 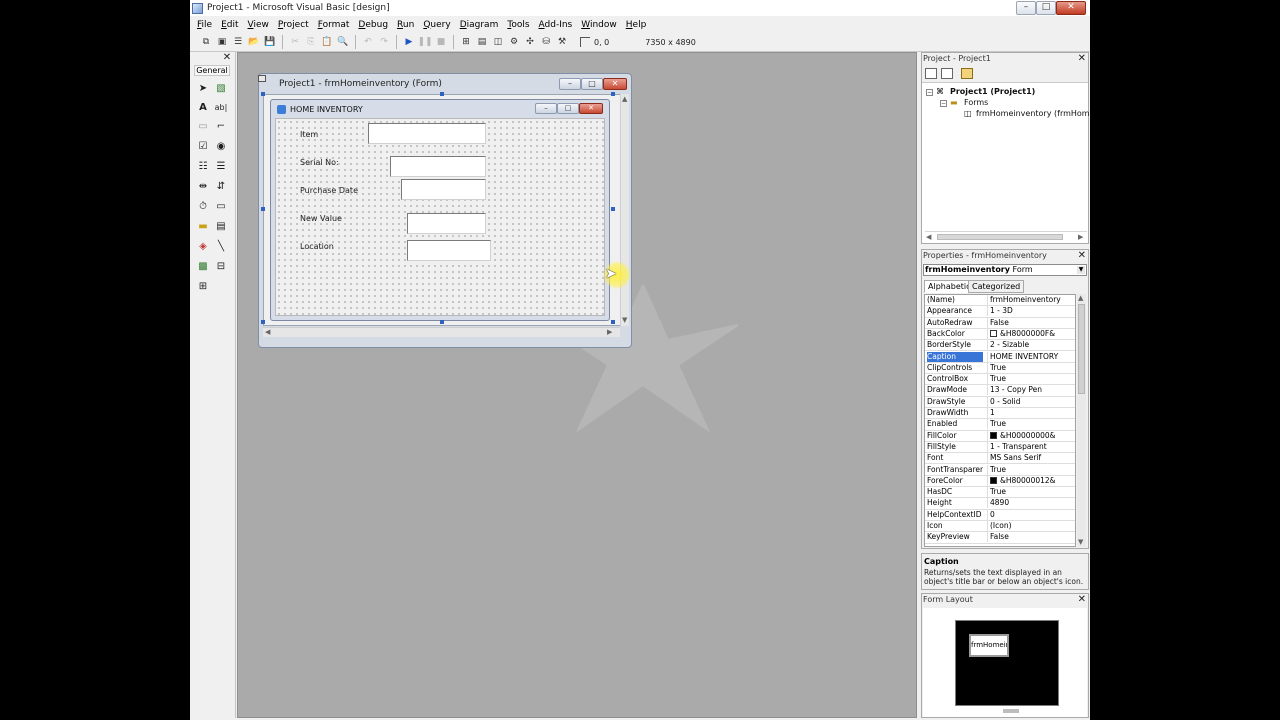 I want to click on undo-icon: ↶, so click(x=368, y=42).